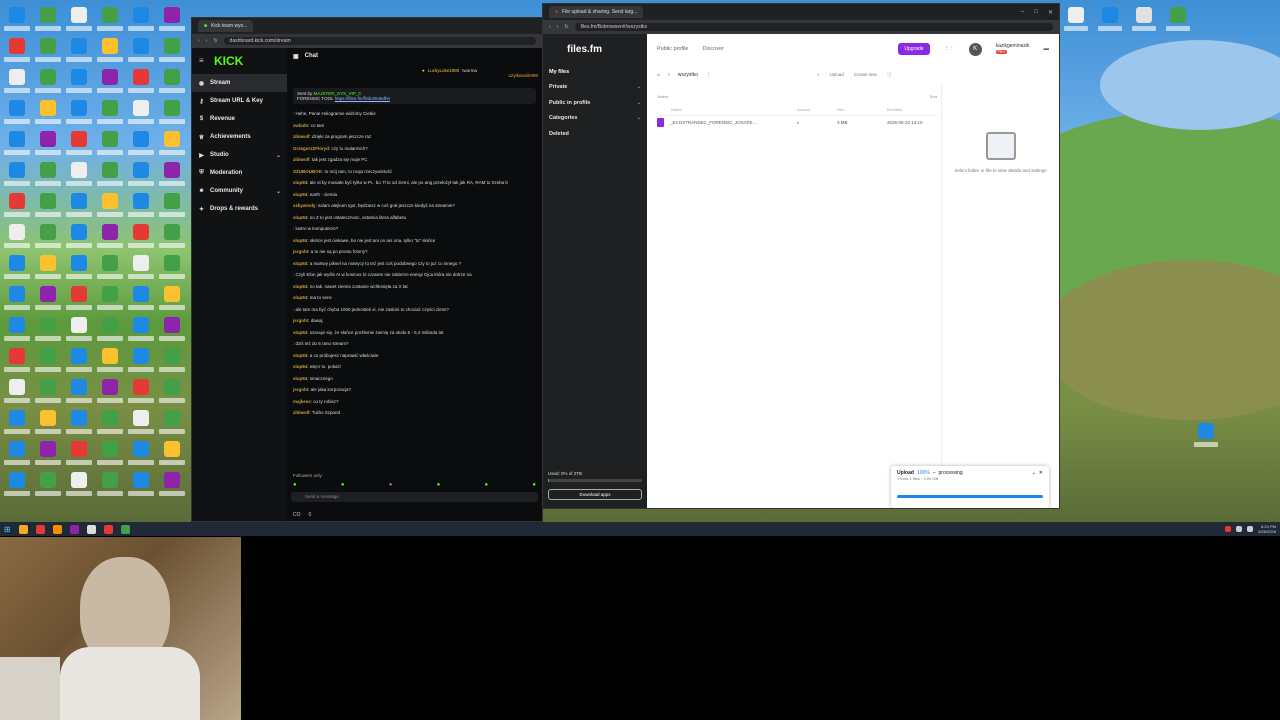  Describe the element at coordinates (595, 134) in the screenshot. I see `filesfm-sidebar-deleted: Deleted` at that location.